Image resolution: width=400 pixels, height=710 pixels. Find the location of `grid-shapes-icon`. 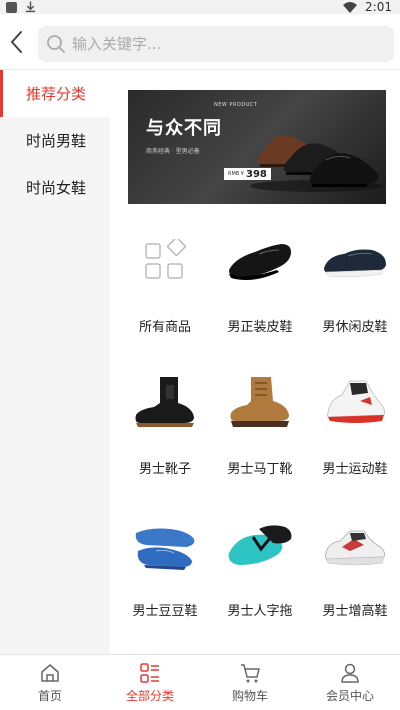

grid-shapes-icon is located at coordinates (165, 261).